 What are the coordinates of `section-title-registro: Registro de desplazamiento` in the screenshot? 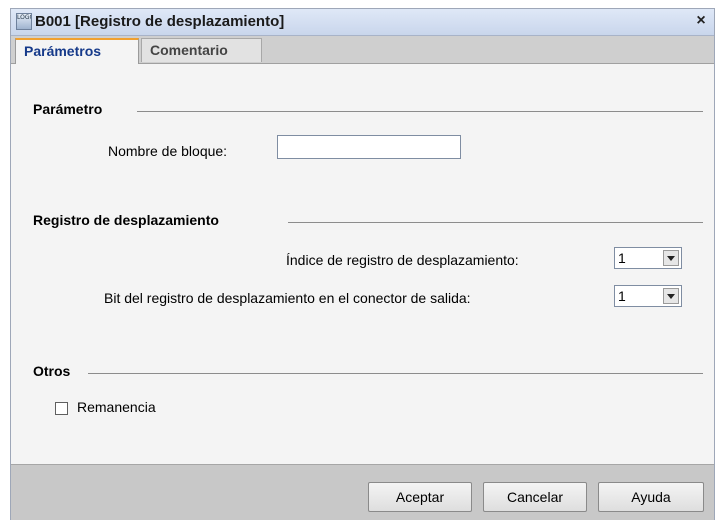 It's located at (126, 220).